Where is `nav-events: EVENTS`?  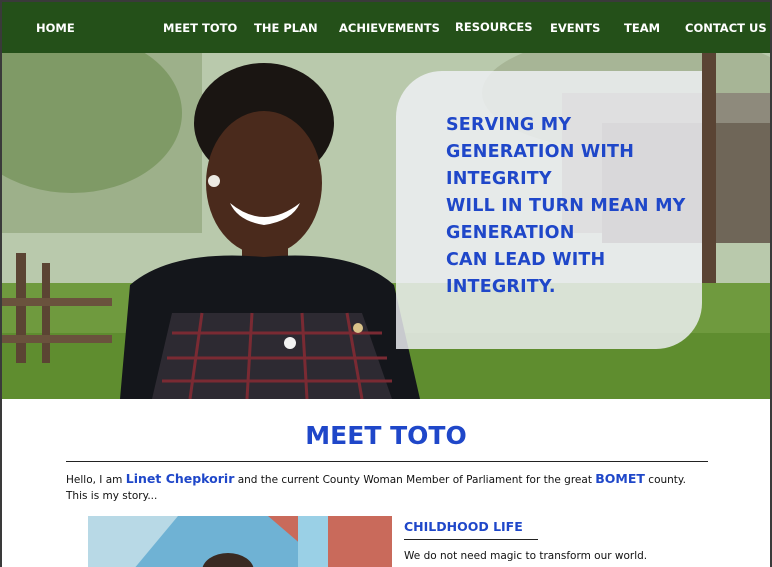 nav-events: EVENTS is located at coordinates (575, 28).